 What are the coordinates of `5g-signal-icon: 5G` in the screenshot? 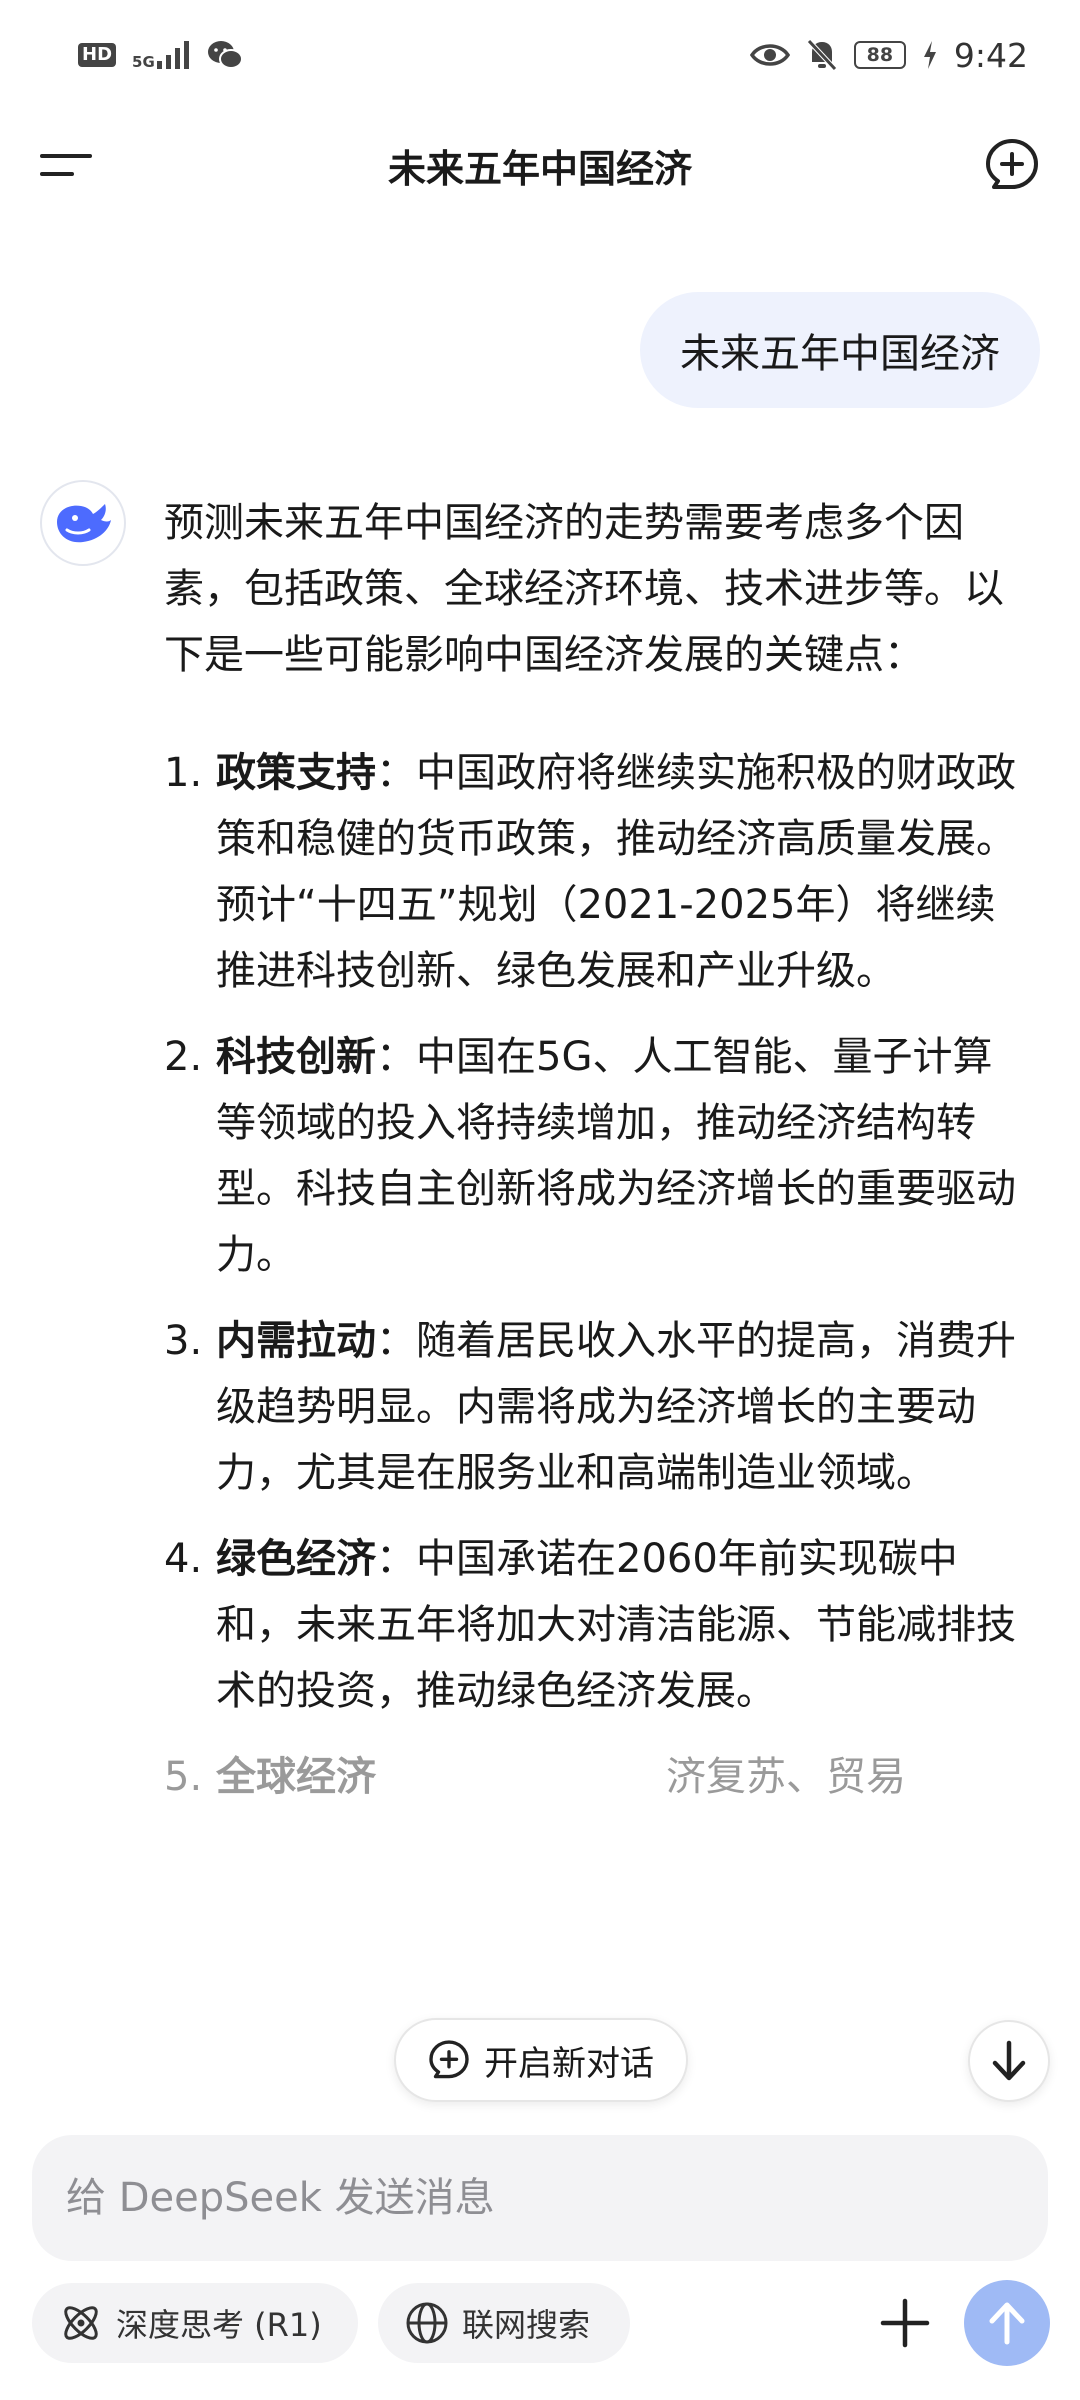 It's located at (161, 56).